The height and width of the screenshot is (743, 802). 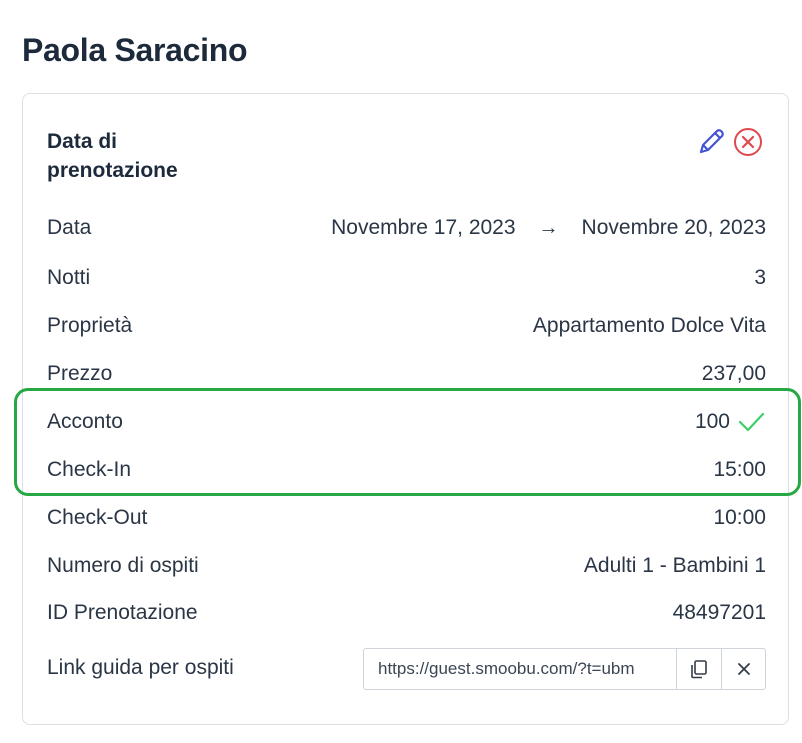 What do you see at coordinates (85, 421) in the screenshot?
I see `row-label: Acconto` at bounding box center [85, 421].